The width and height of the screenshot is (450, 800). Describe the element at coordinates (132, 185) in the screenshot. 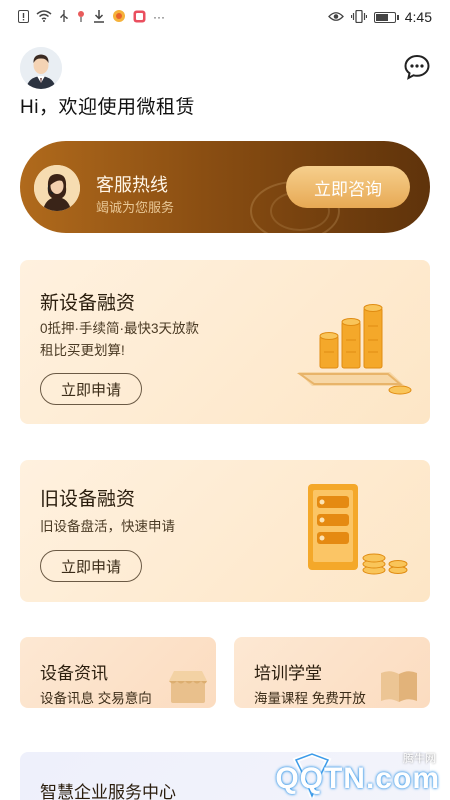

I see `hotline-title: 客服热线` at that location.